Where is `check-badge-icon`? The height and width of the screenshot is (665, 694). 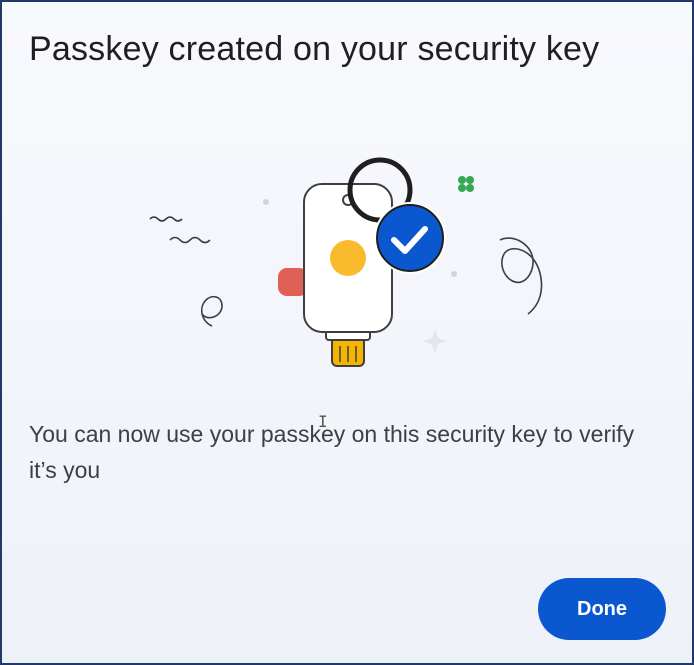 check-badge-icon is located at coordinates (410, 238).